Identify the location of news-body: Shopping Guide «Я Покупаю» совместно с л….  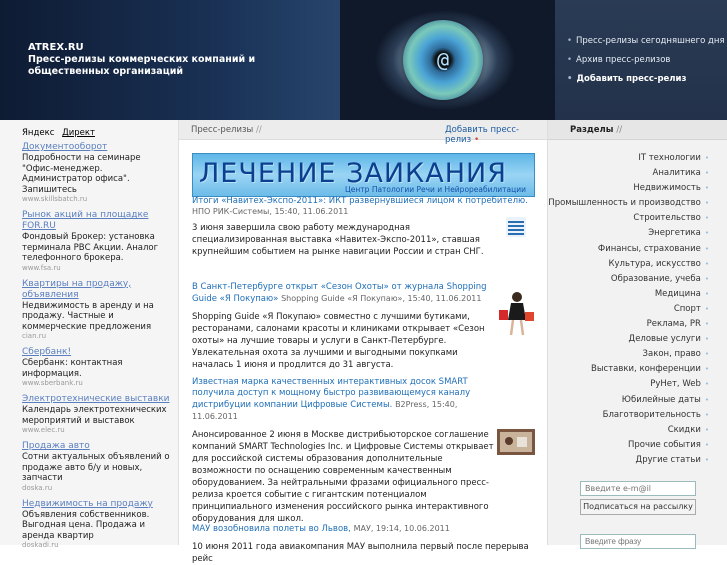
(338, 341).